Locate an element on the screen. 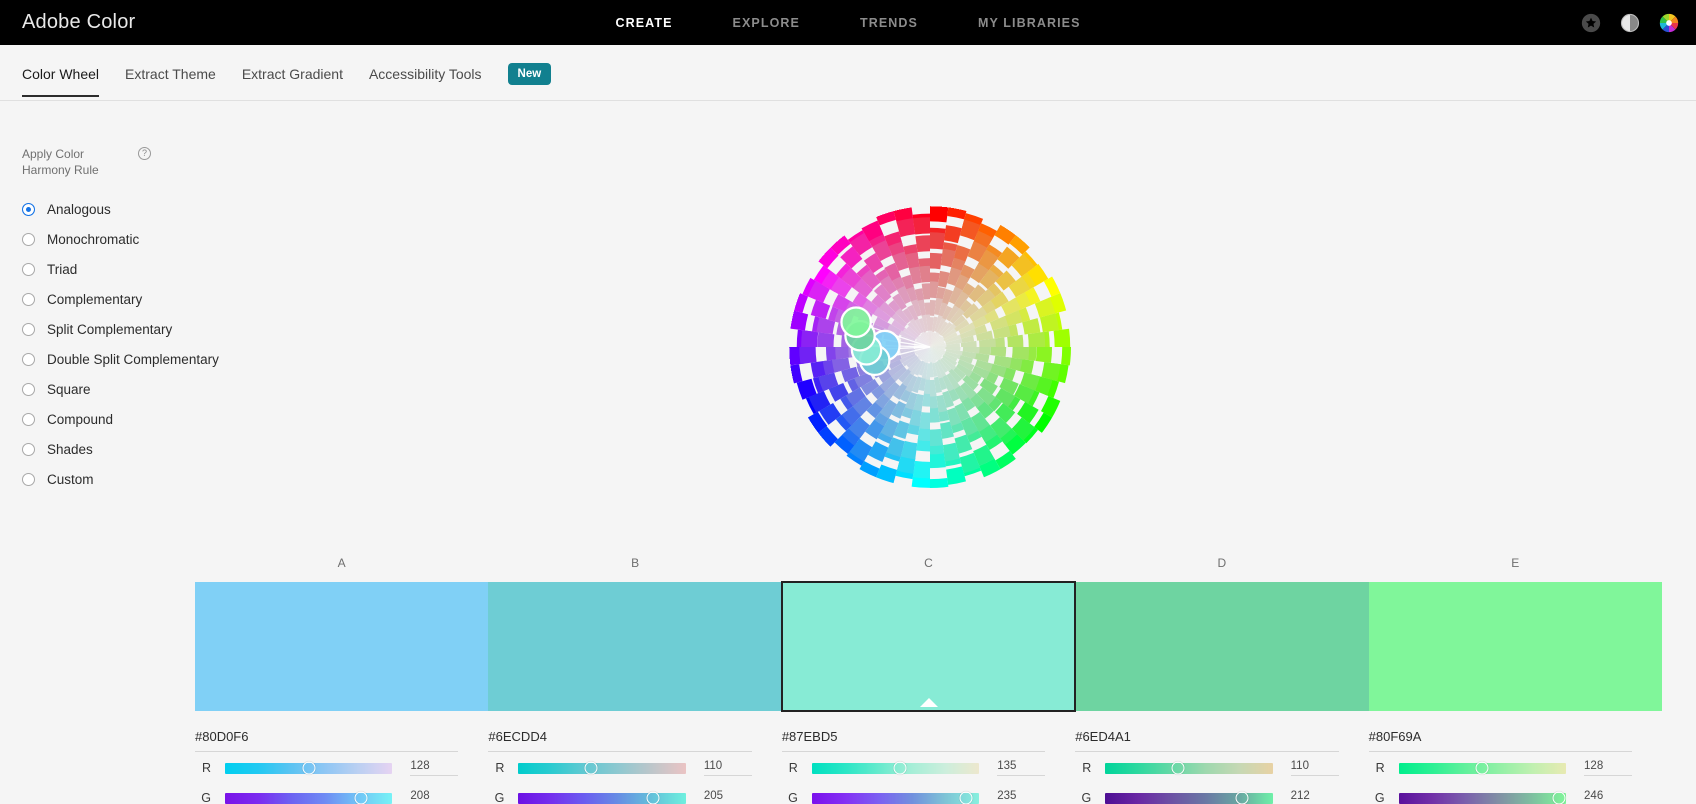 The image size is (1696, 804). harmony-rule-label: Complementary is located at coordinates (95, 299).